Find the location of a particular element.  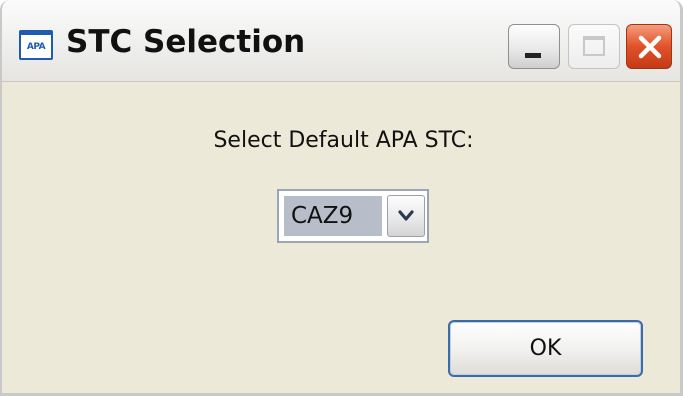

maximize-button is located at coordinates (594, 46).